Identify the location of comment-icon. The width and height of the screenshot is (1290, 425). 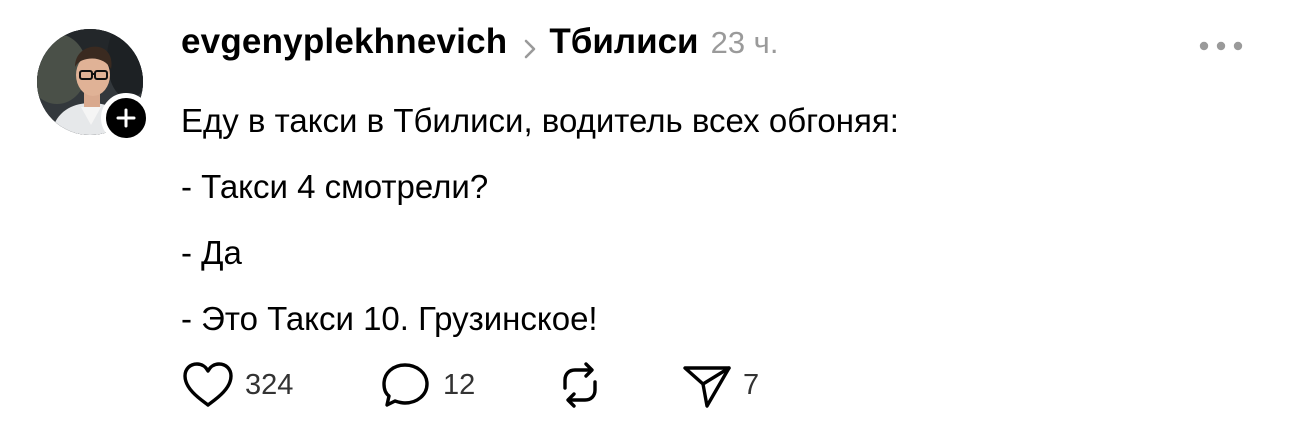
(405, 385).